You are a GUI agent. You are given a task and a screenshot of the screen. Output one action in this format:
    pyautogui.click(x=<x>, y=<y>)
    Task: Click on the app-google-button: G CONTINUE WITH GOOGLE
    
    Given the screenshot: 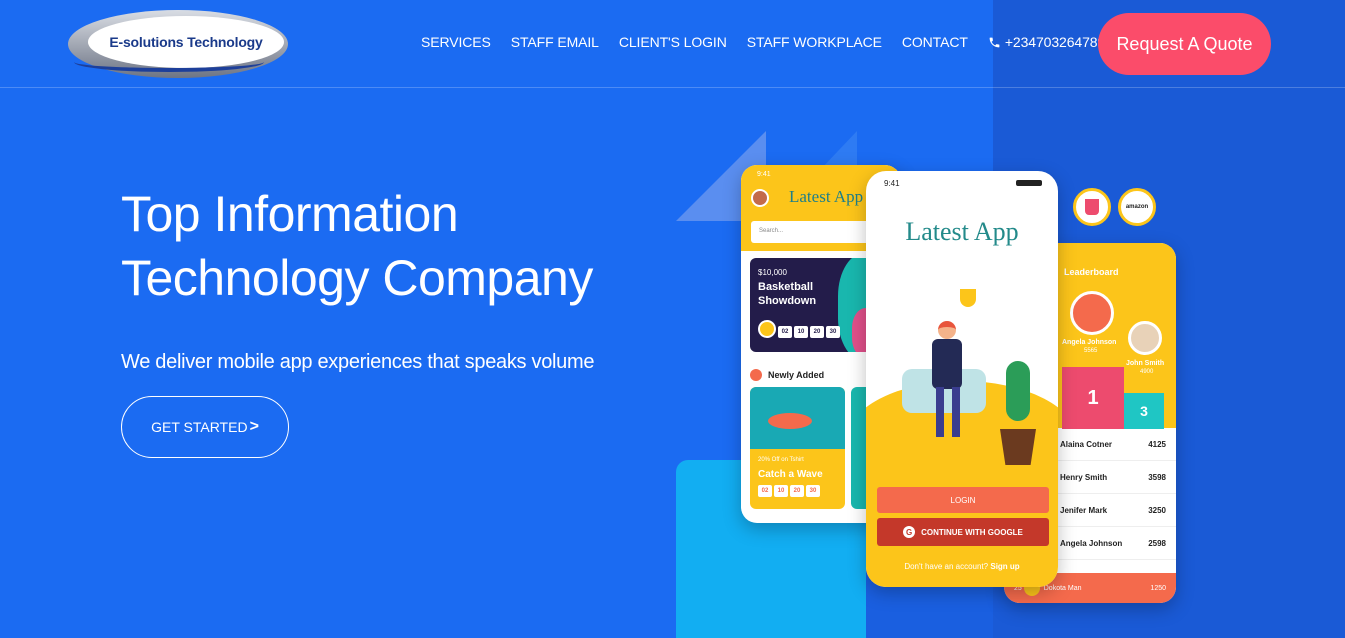 What is the action you would take?
    pyautogui.click(x=963, y=532)
    